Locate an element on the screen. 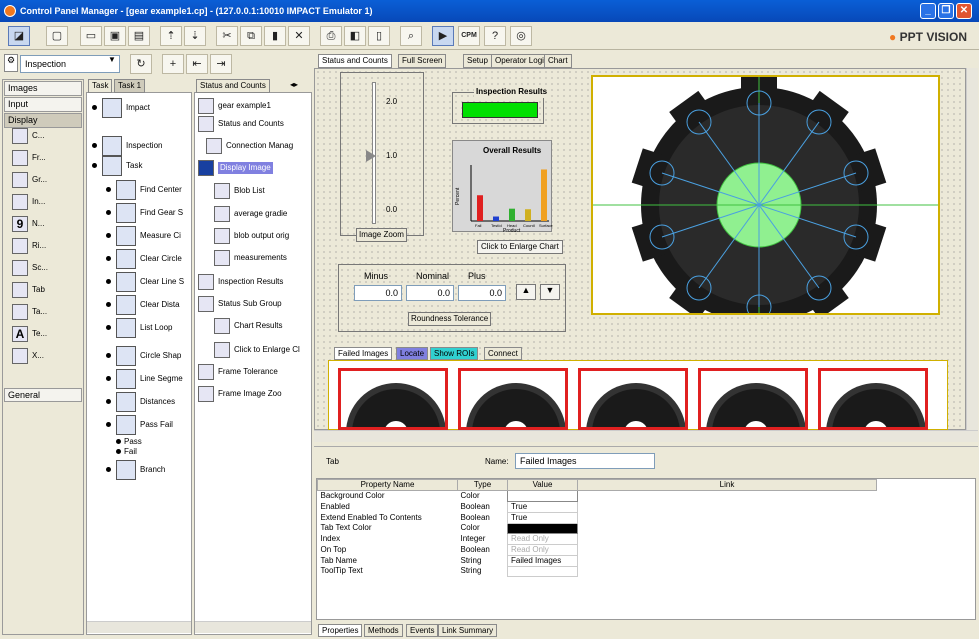 The height and width of the screenshot is (639, 979). props-tab: Link Summary is located at coordinates (468, 630).